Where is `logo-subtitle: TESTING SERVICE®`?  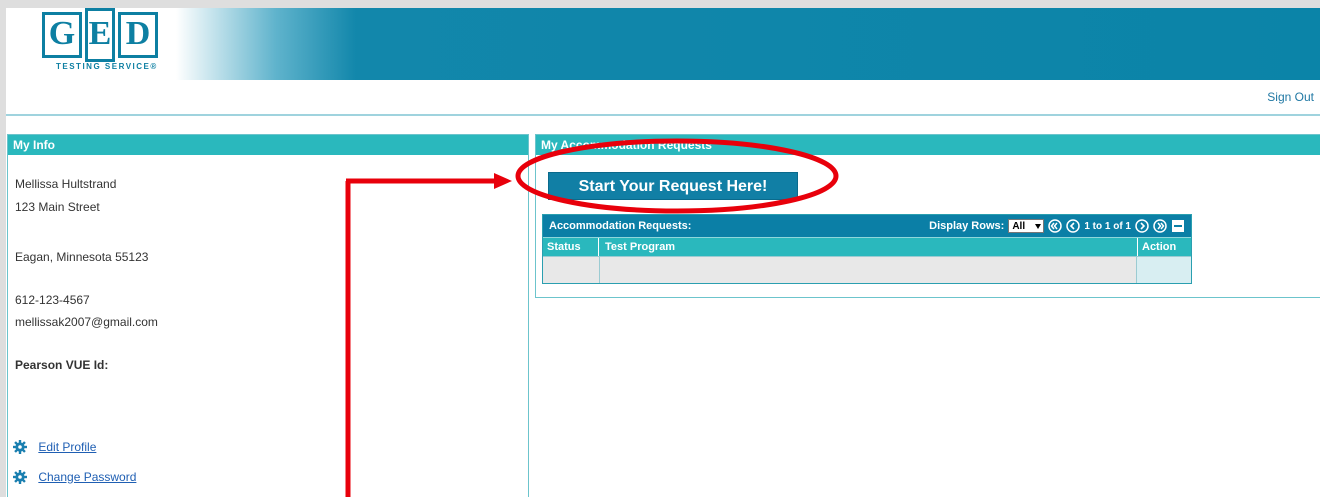 logo-subtitle: TESTING SERVICE® is located at coordinates (107, 66).